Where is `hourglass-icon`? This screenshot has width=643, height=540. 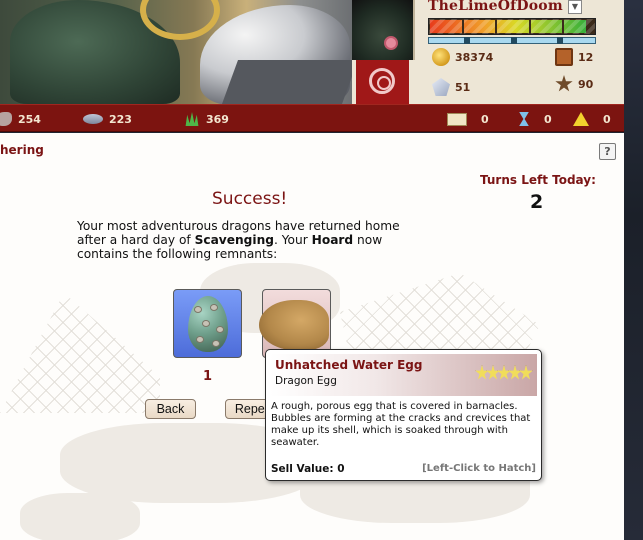
hourglass-icon is located at coordinates (524, 119).